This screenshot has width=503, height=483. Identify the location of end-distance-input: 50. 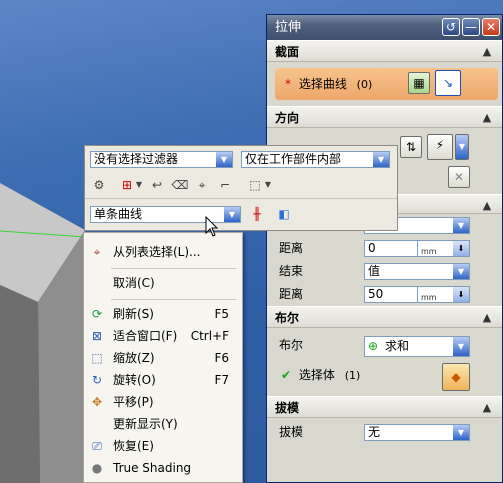
(390, 294).